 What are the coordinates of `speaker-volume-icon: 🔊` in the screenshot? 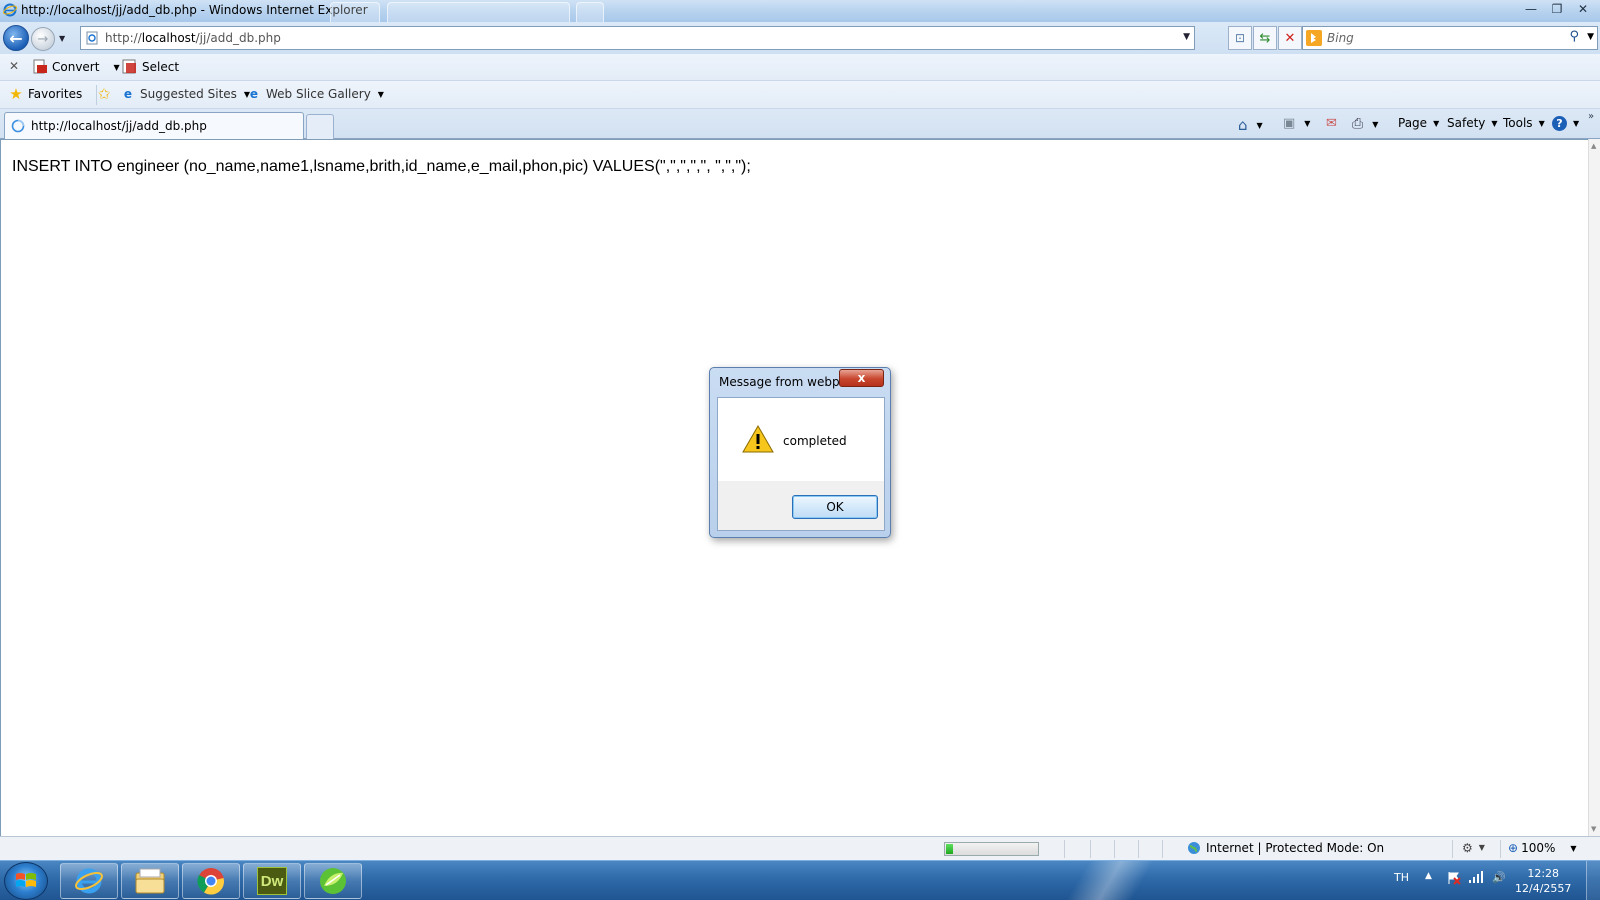 It's located at (1499, 877).